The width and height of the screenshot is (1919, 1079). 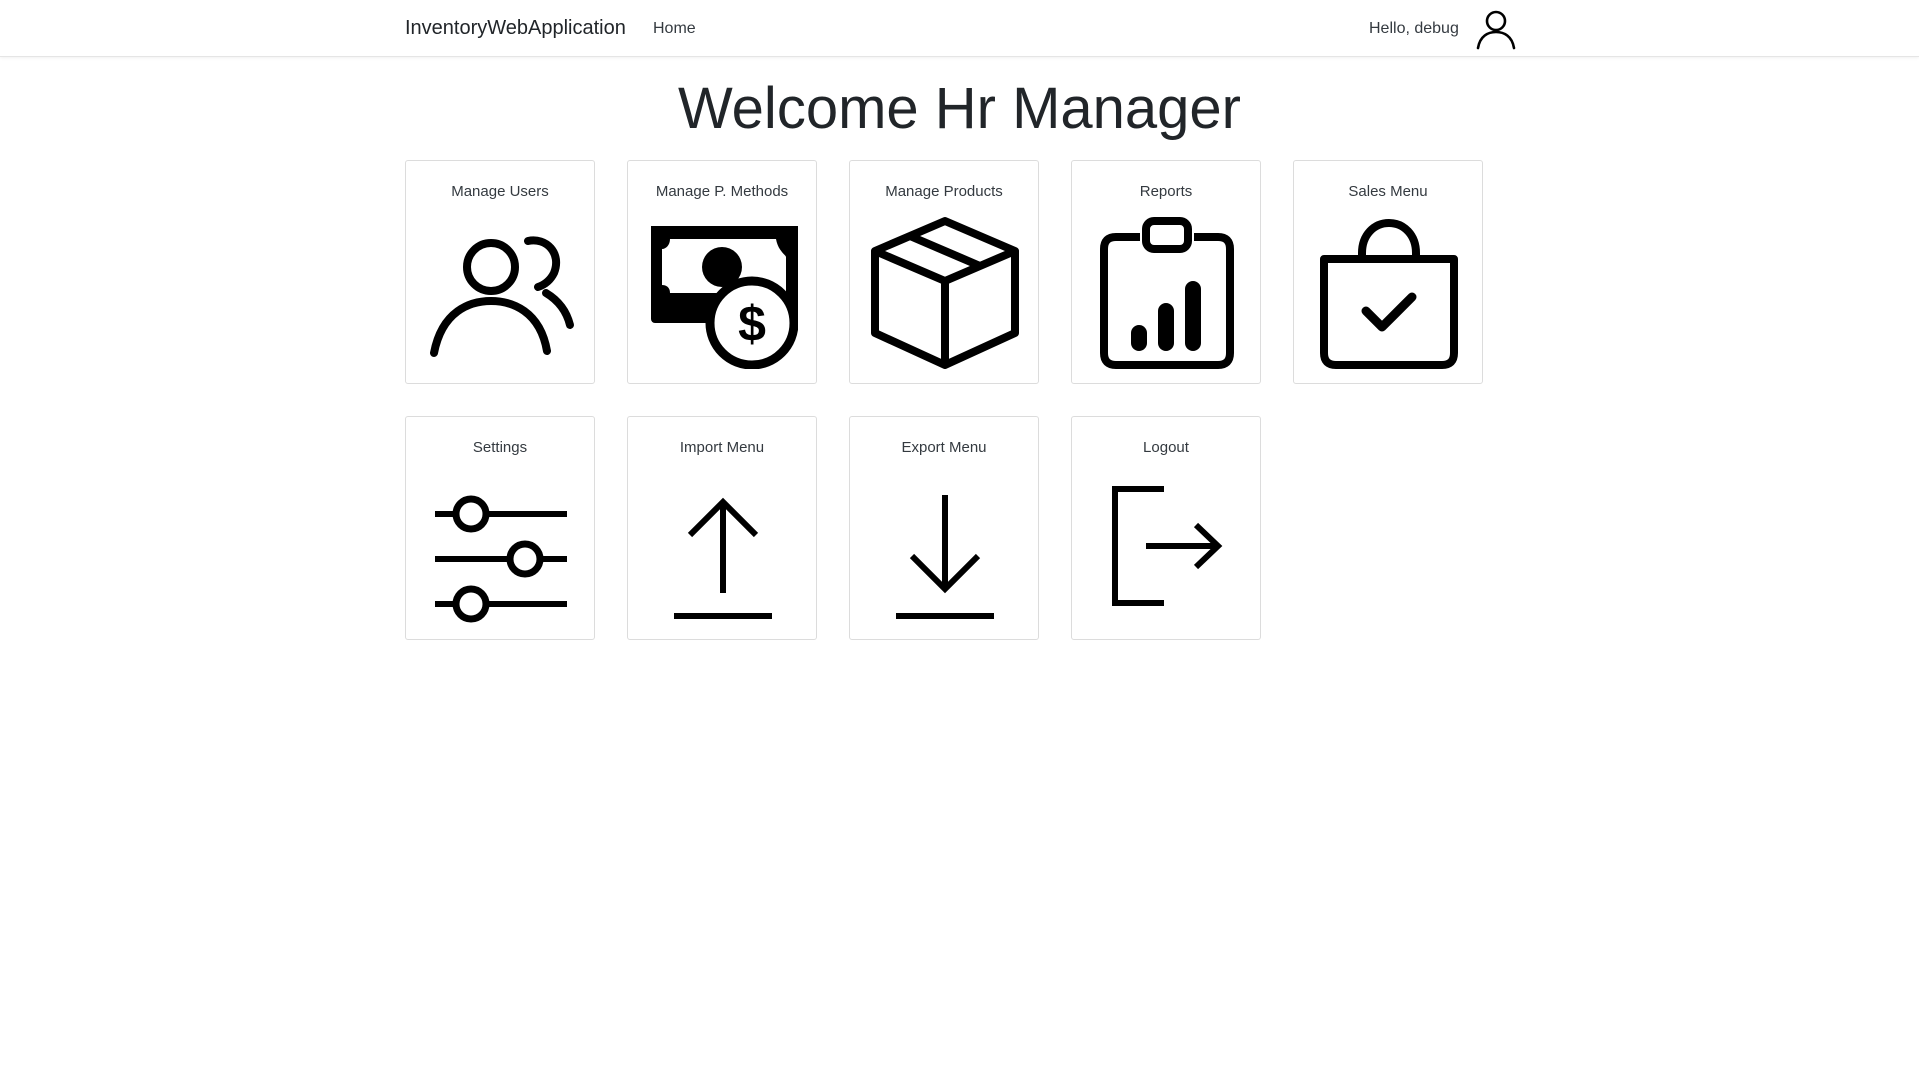 What do you see at coordinates (944, 191) in the screenshot?
I see `tile-label: Manage Products` at bounding box center [944, 191].